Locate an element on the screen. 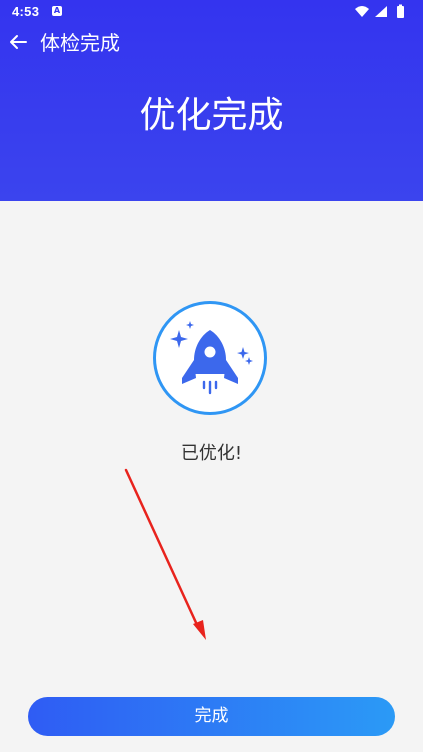 This screenshot has width=423, height=752. status-time: 4:53 is located at coordinates (26, 11).